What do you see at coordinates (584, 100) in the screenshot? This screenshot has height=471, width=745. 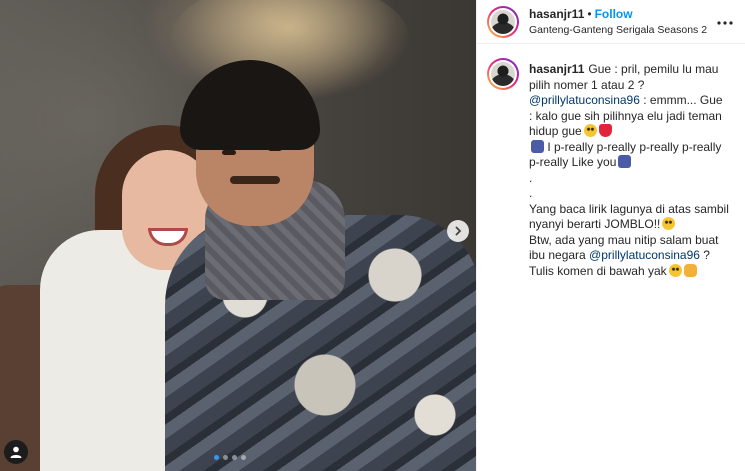 I see `caption-mention: @prillylatuconsina96` at bounding box center [584, 100].